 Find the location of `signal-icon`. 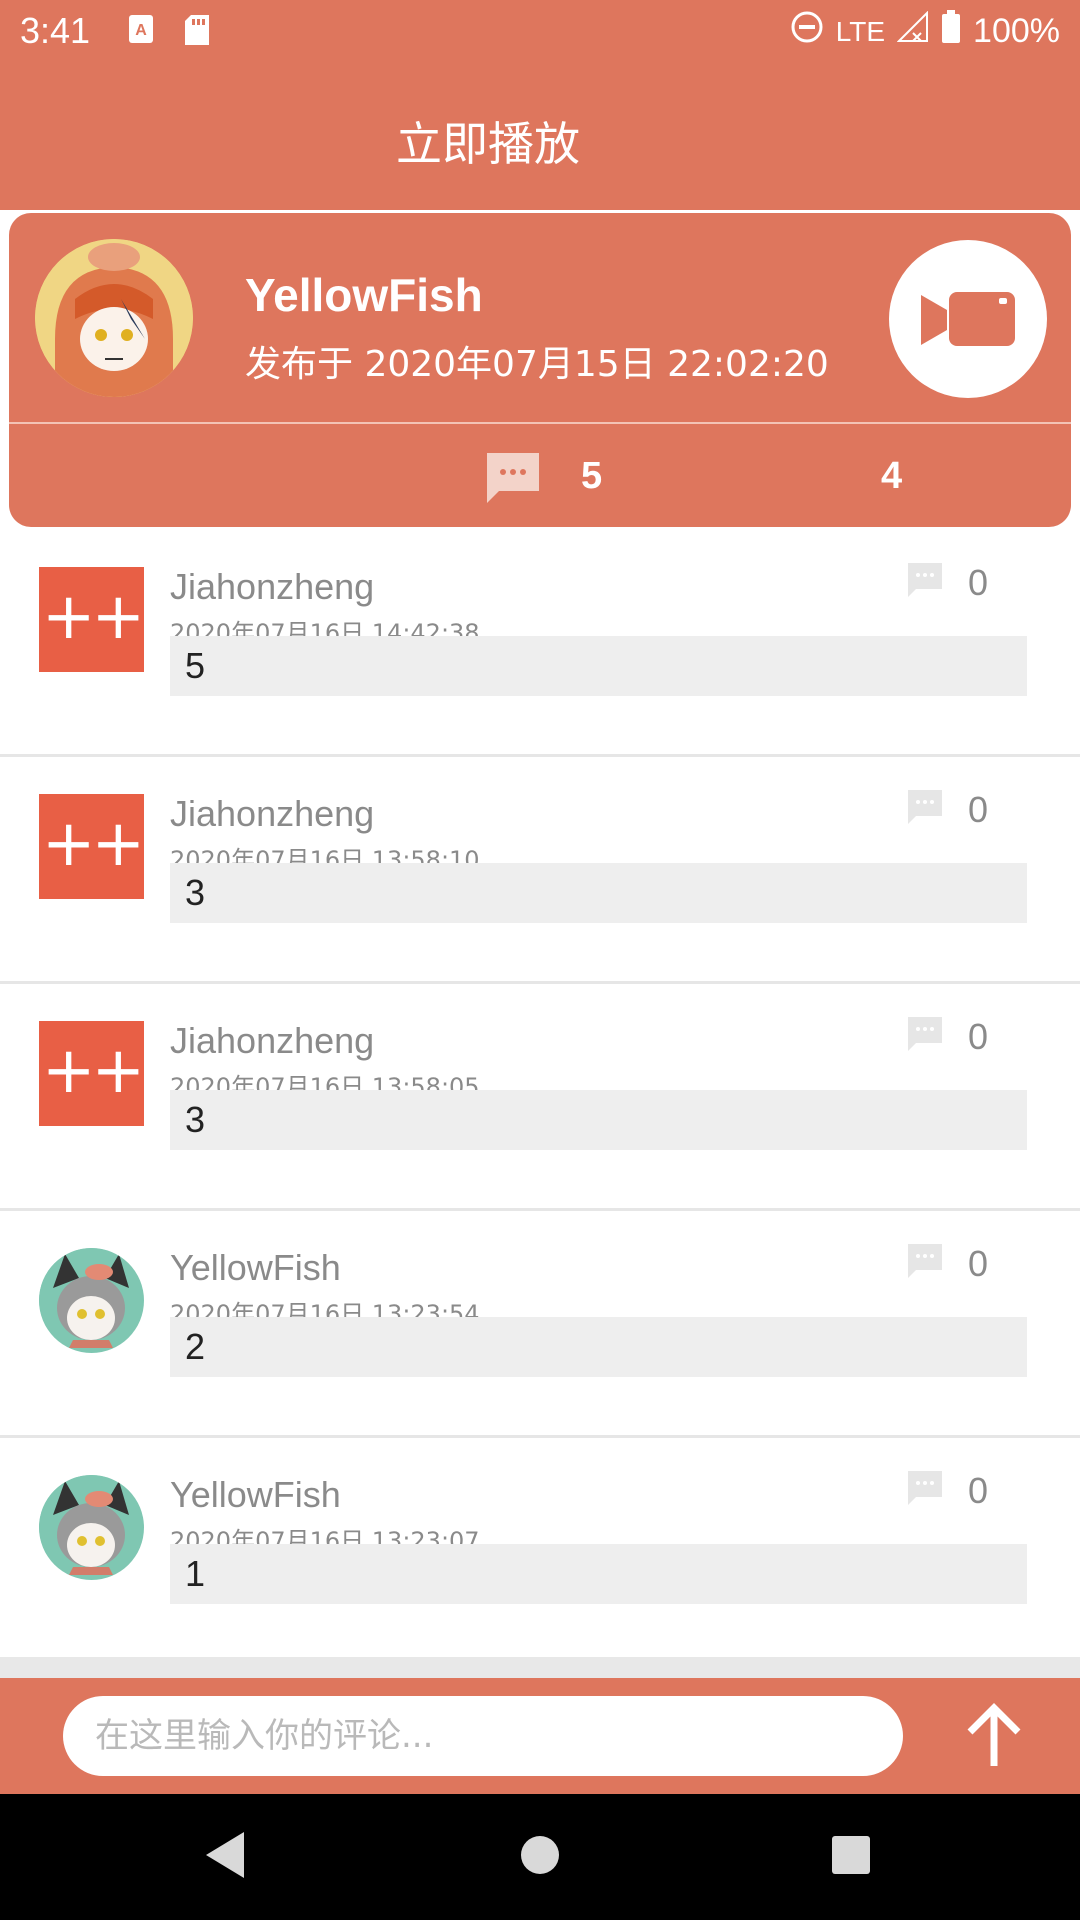

signal-icon is located at coordinates (912, 31).